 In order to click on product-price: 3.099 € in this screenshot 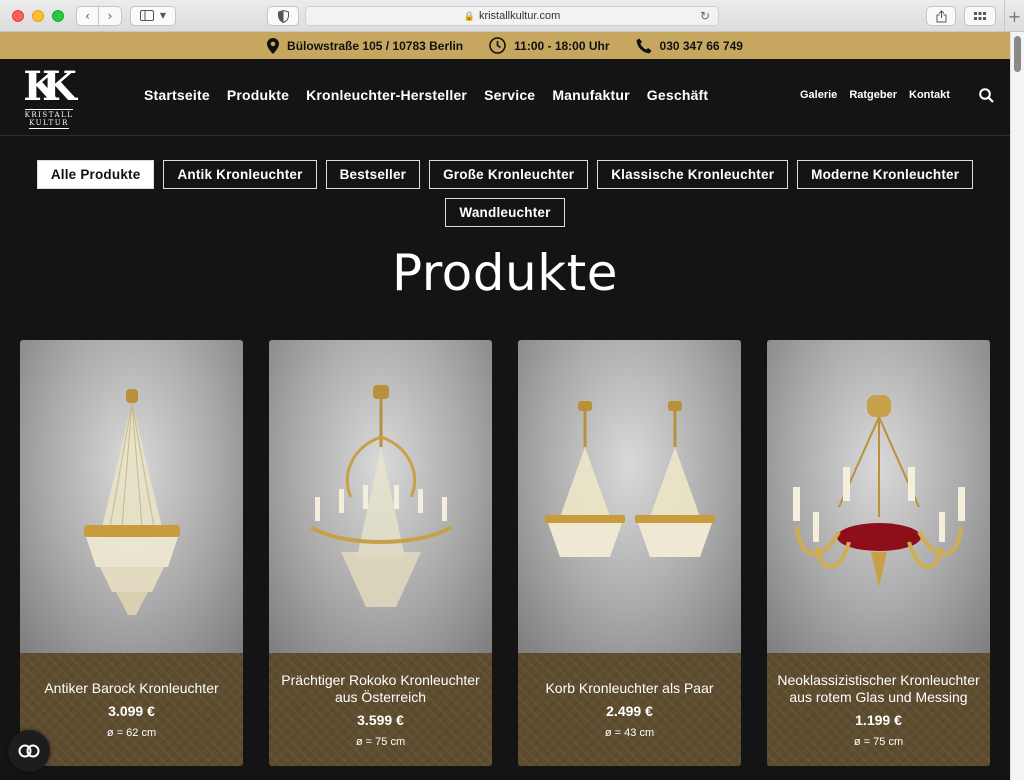, I will do `click(131, 711)`.